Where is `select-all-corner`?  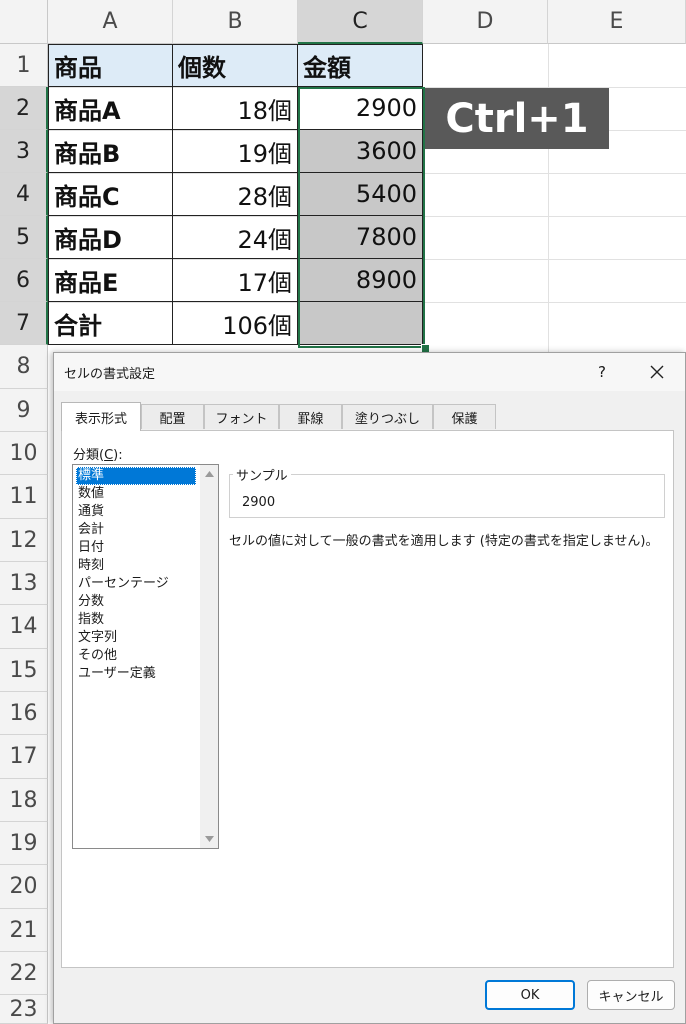 select-all-corner is located at coordinates (24, 22).